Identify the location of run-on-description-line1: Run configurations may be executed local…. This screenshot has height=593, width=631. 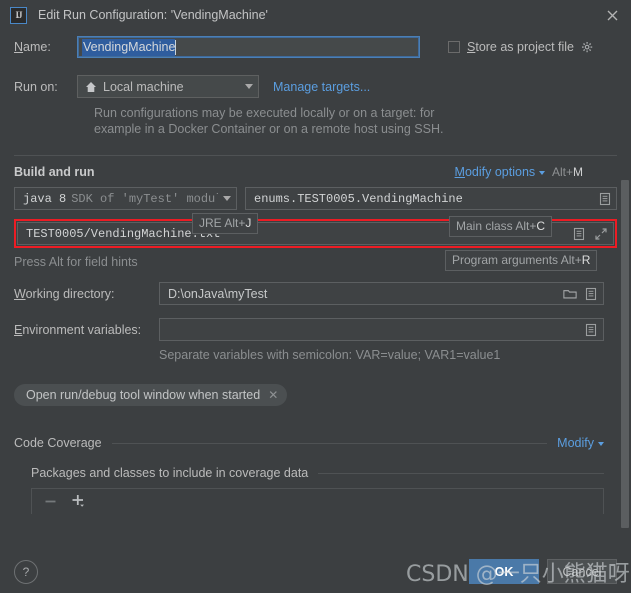
(264, 113).